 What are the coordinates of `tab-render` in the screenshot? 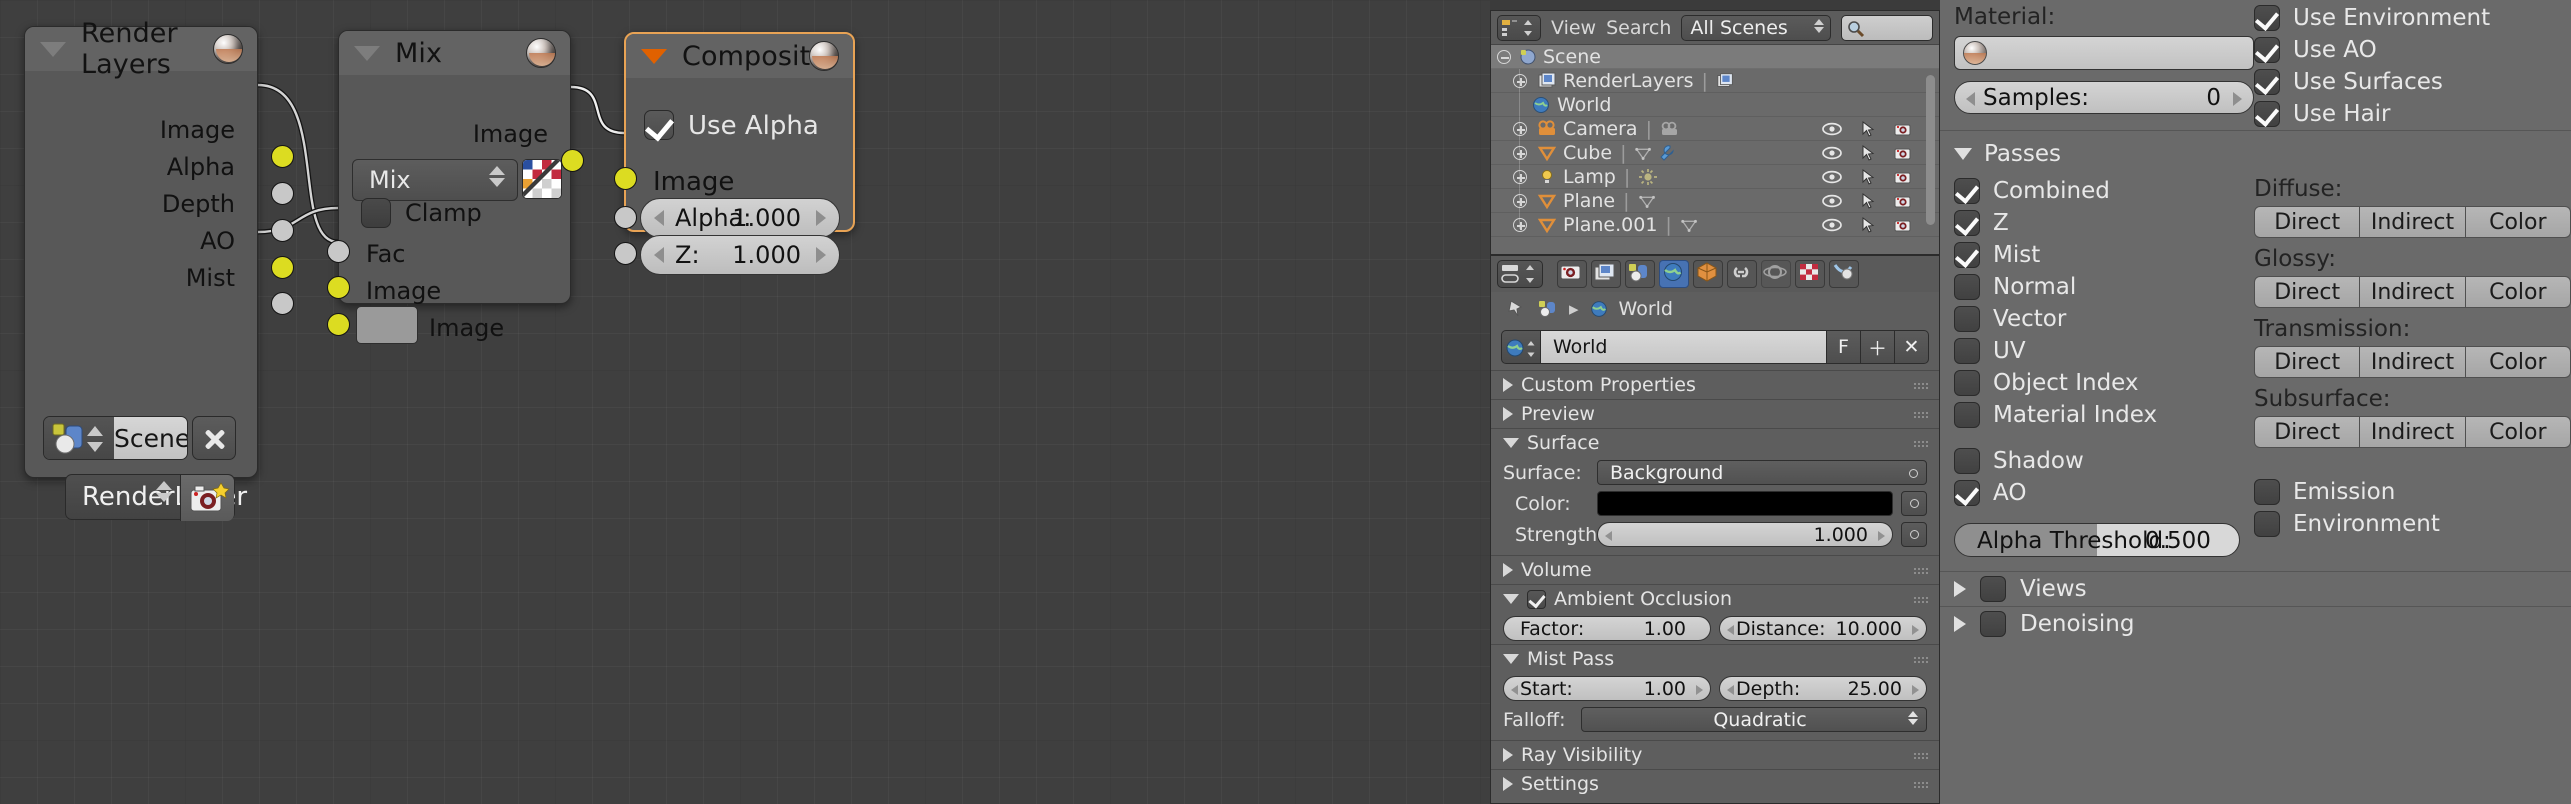 It's located at (1572, 274).